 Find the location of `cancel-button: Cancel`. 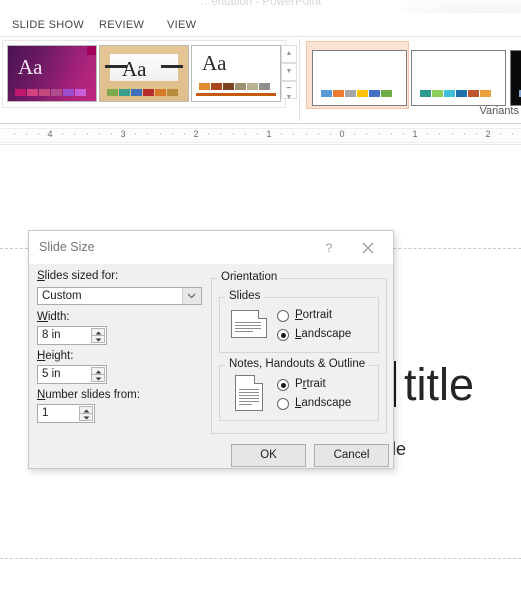

cancel-button: Cancel is located at coordinates (351, 455).